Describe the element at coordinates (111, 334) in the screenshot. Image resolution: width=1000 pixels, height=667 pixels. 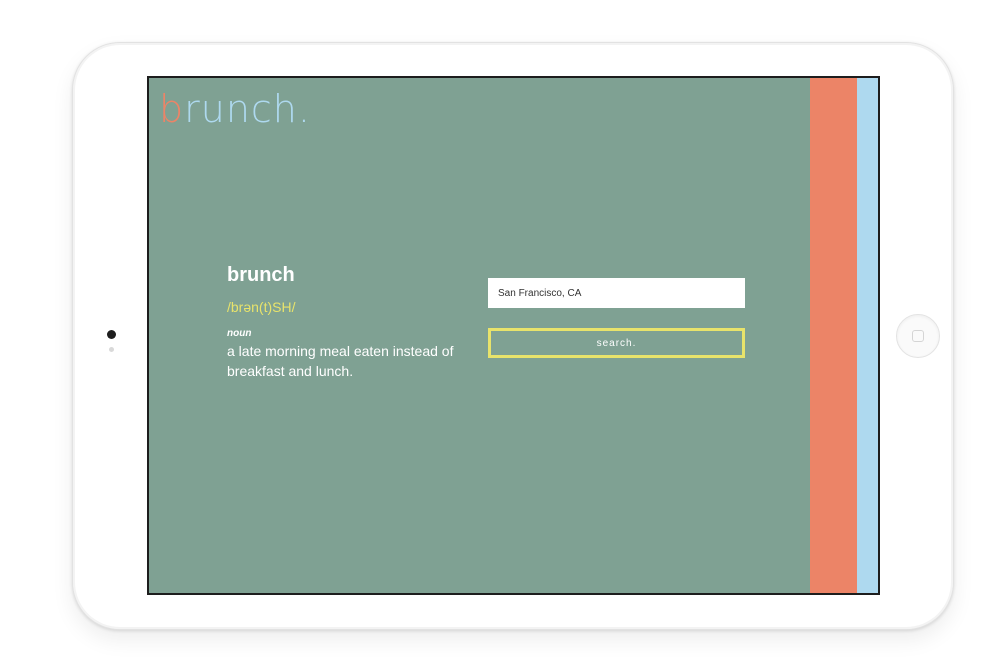
I see `camera-icon` at that location.